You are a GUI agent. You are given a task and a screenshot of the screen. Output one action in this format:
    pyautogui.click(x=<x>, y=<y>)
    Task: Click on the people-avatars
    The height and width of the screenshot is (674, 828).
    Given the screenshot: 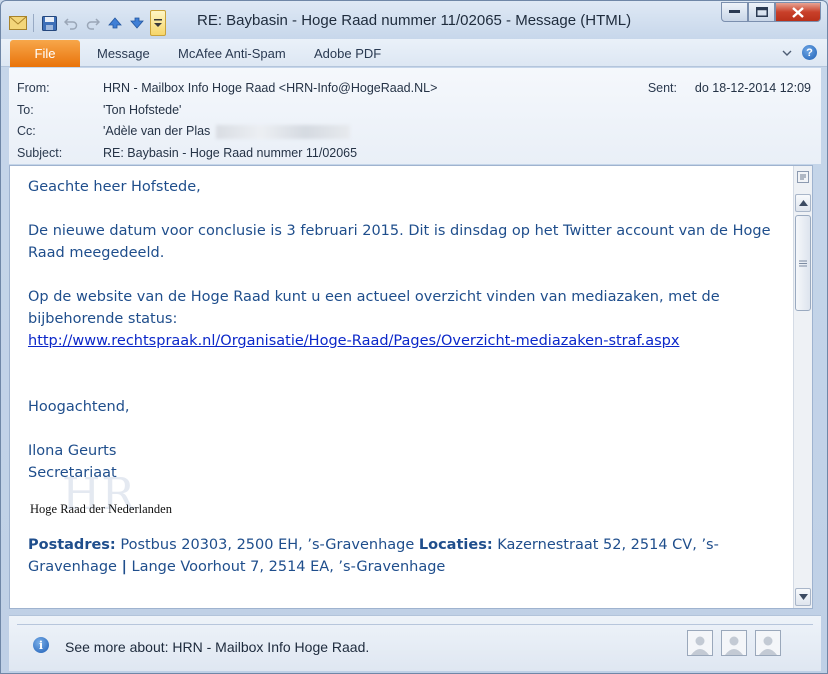 What is the action you would take?
    pyautogui.click(x=734, y=643)
    